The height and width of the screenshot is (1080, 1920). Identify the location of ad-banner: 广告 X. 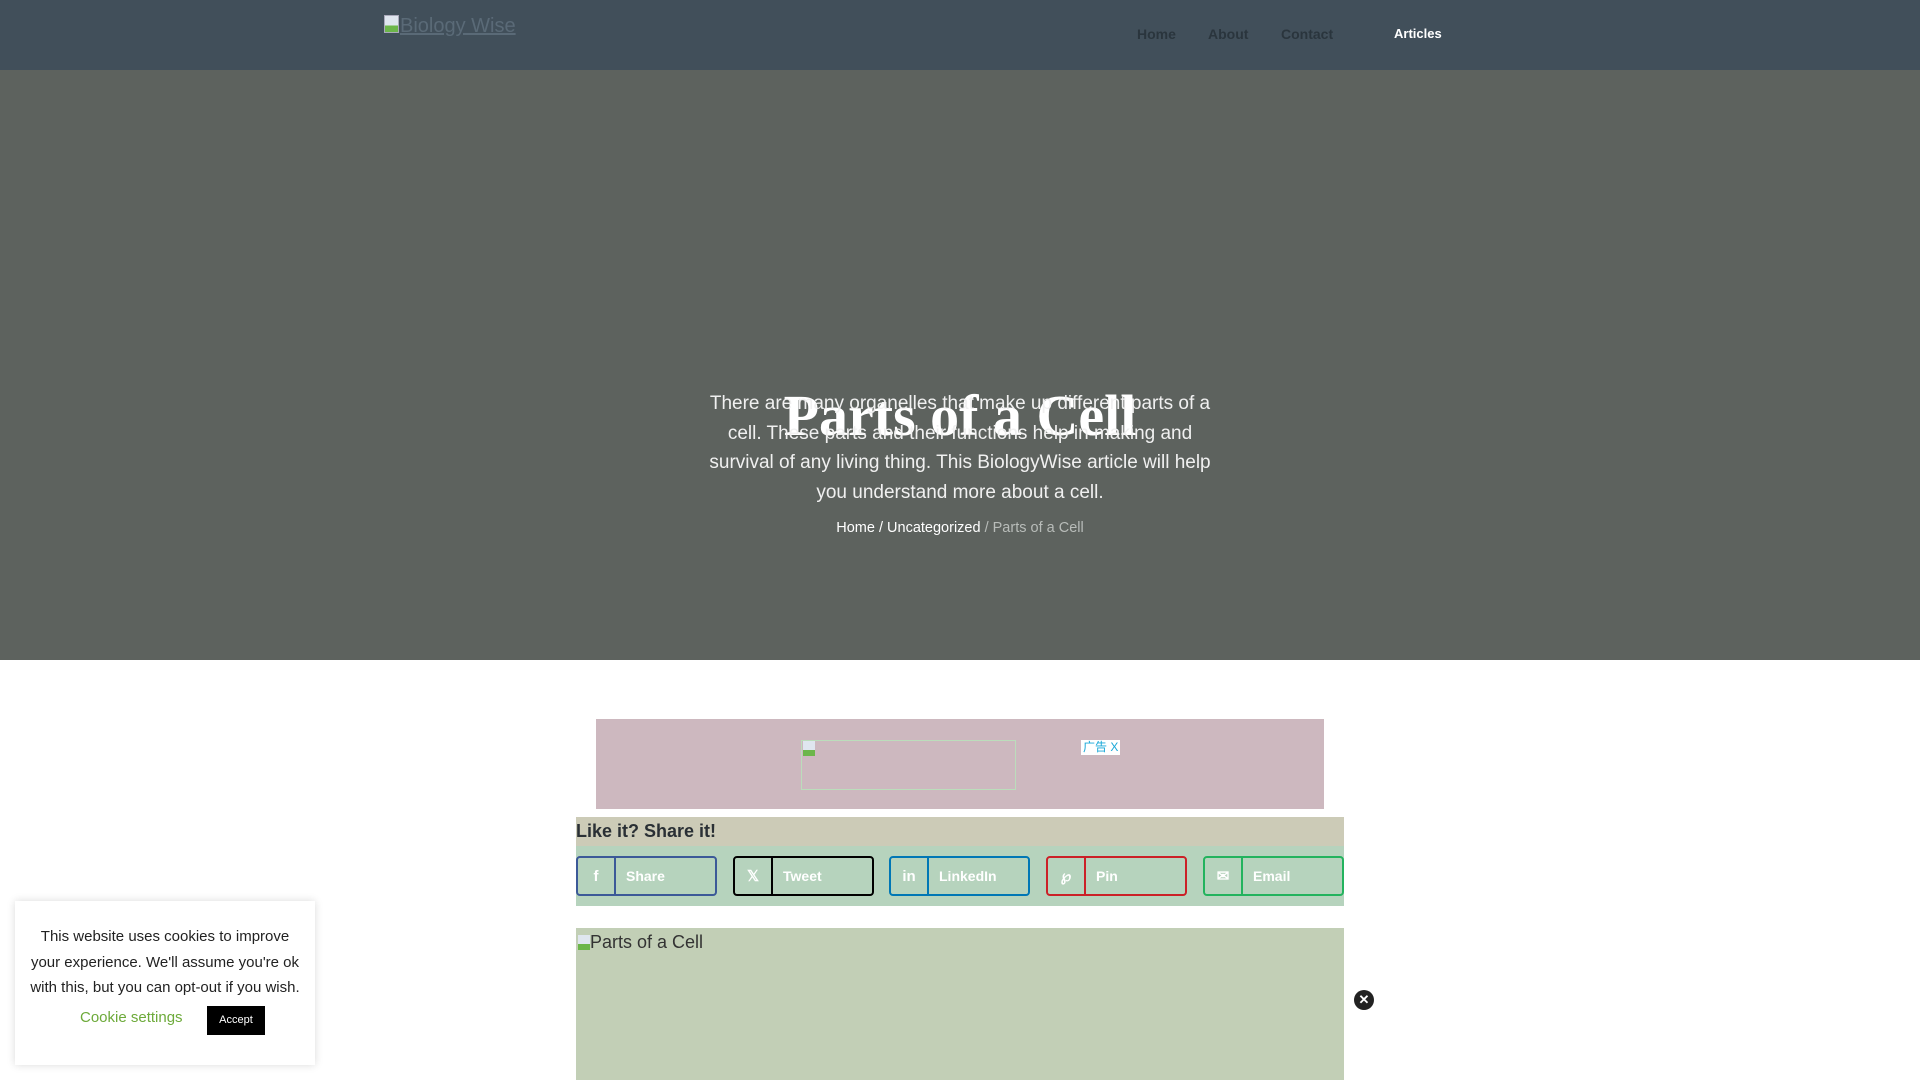
(960, 764).